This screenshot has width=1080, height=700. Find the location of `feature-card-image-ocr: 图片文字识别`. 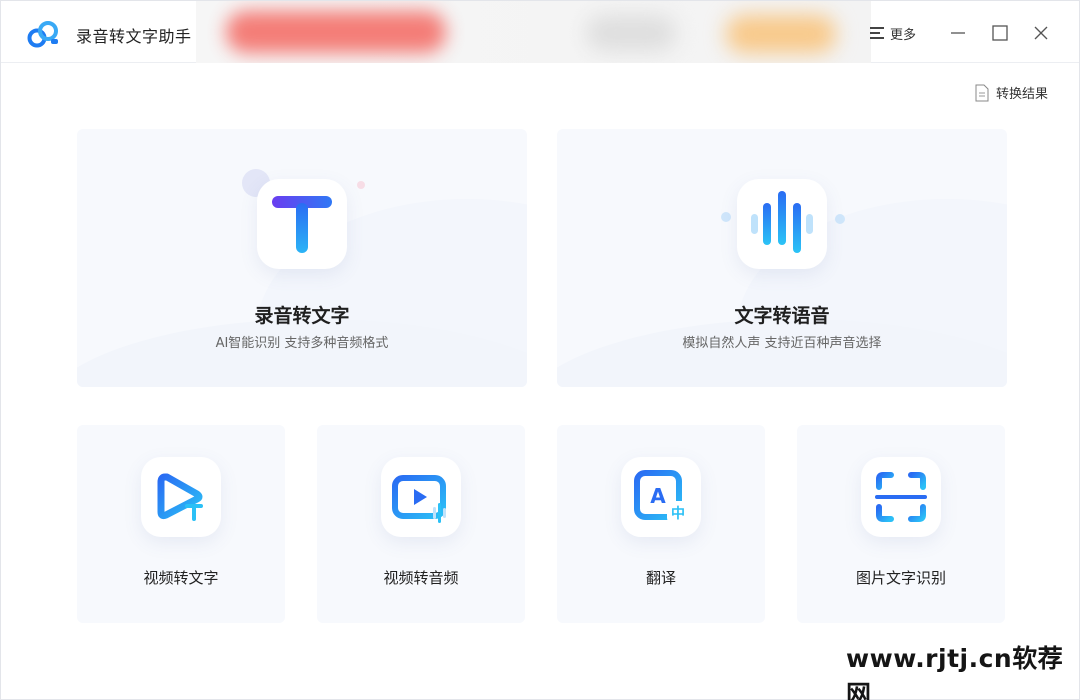

feature-card-image-ocr: 图片文字识别 is located at coordinates (901, 524).